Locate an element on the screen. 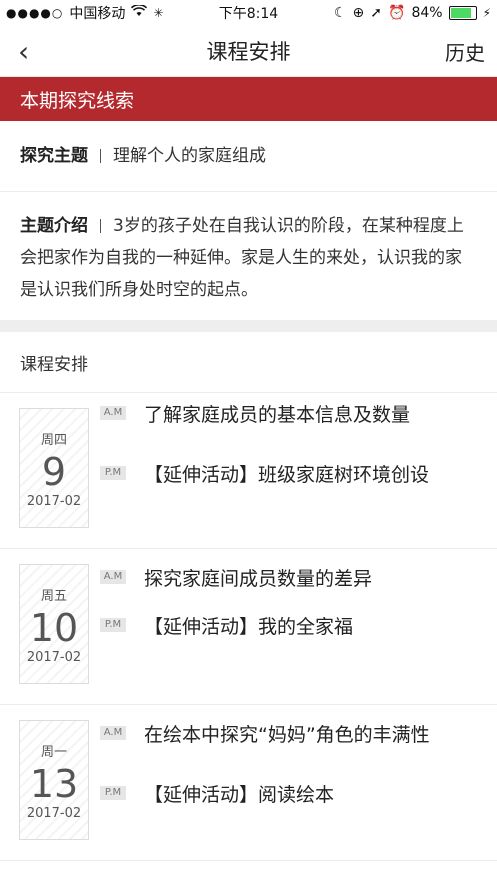  day-number: 9 is located at coordinates (54, 472).